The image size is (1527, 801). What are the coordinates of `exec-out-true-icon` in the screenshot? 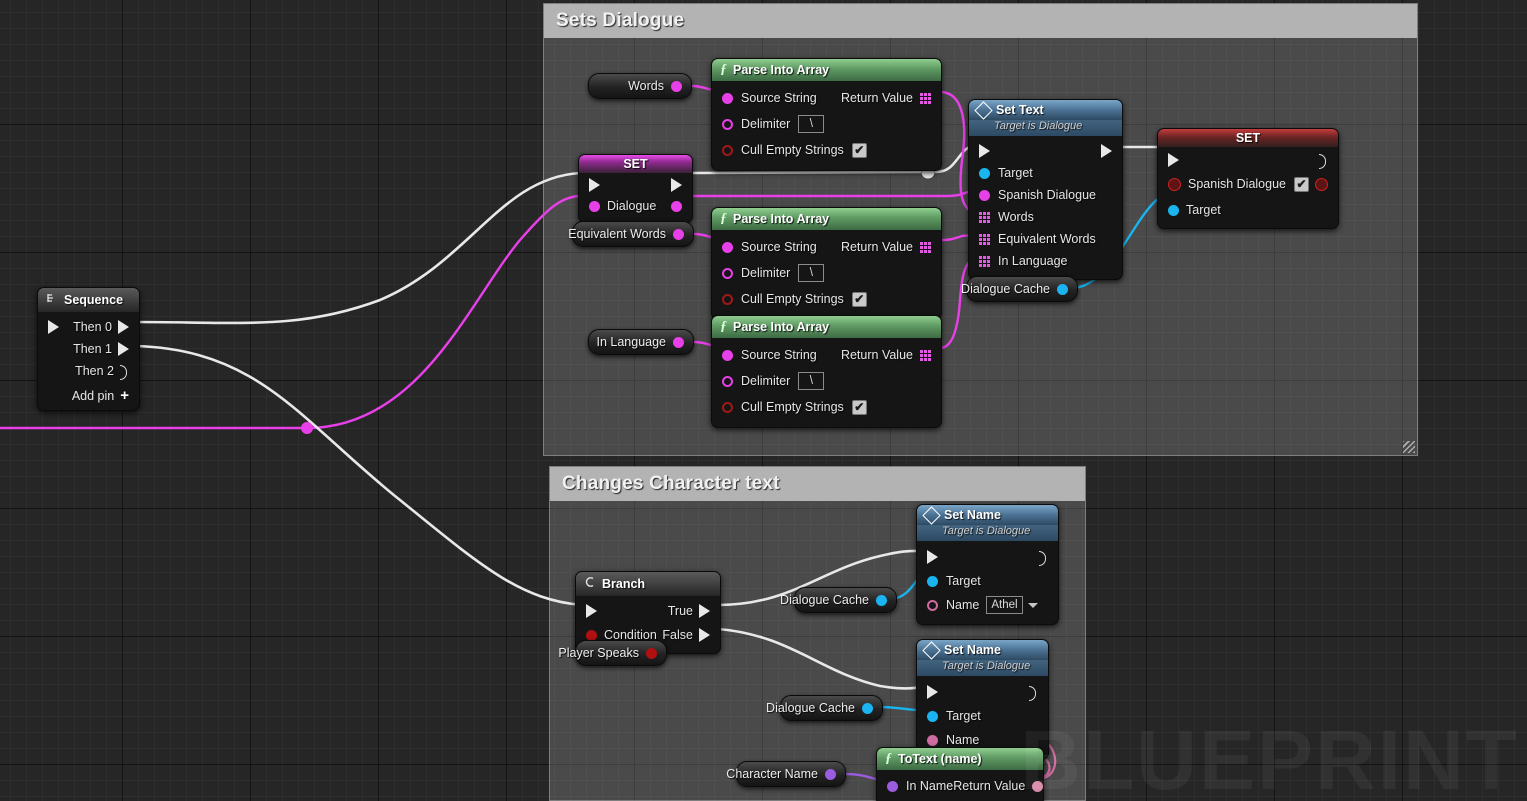 It's located at (704, 611).